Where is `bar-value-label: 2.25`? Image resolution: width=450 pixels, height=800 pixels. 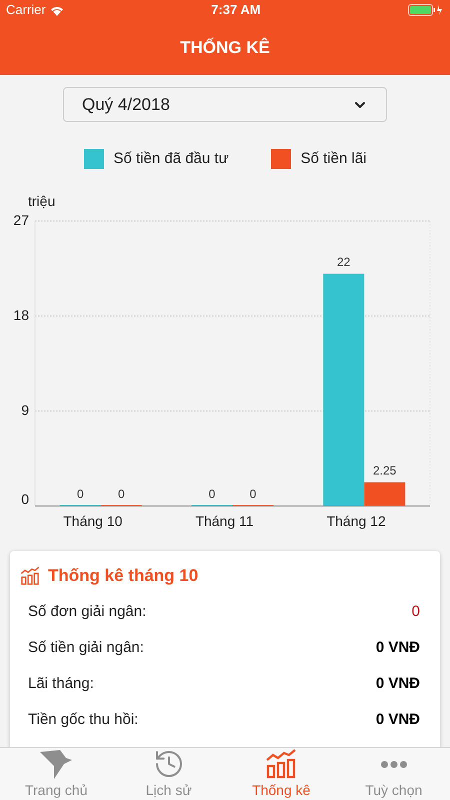
bar-value-label: 2.25 is located at coordinates (384, 470).